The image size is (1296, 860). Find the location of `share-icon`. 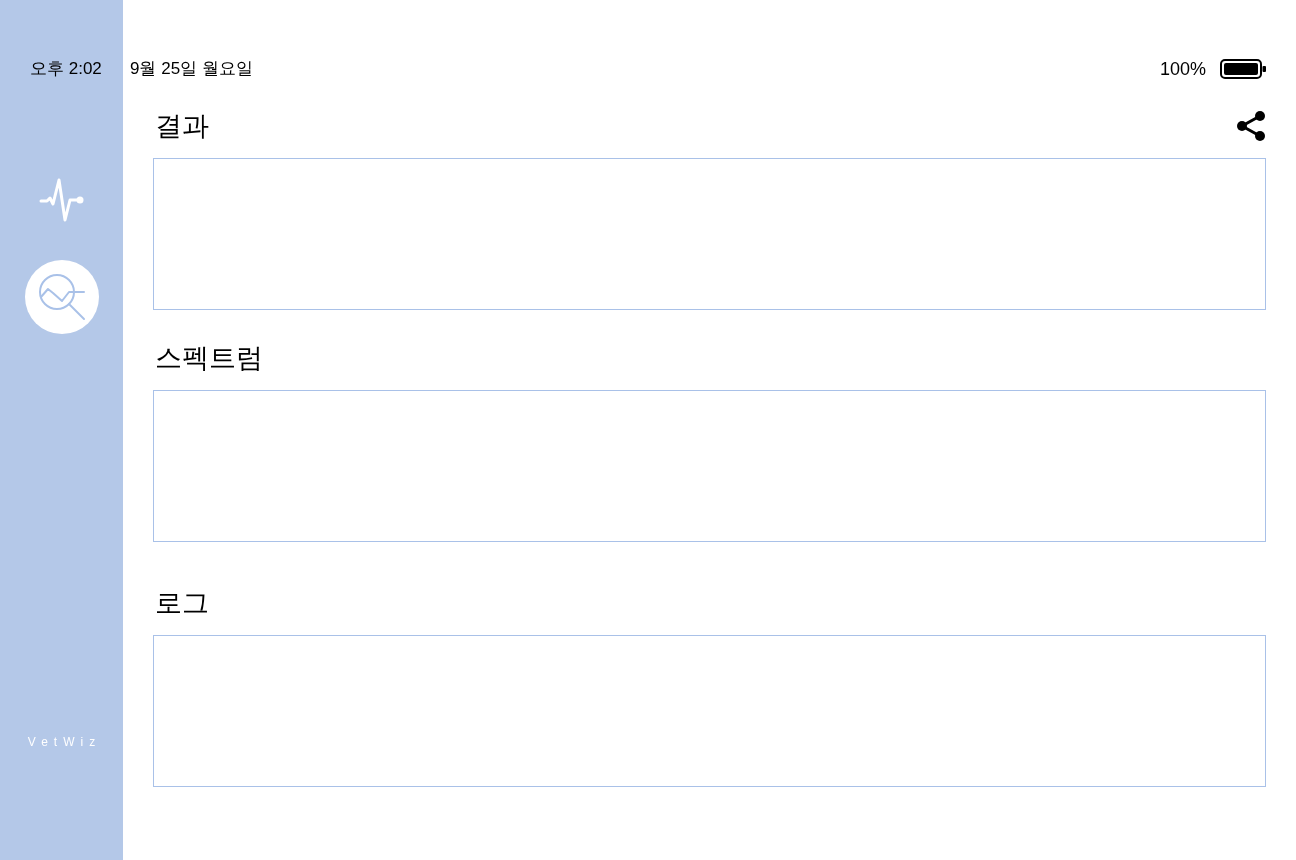

share-icon is located at coordinates (1251, 126).